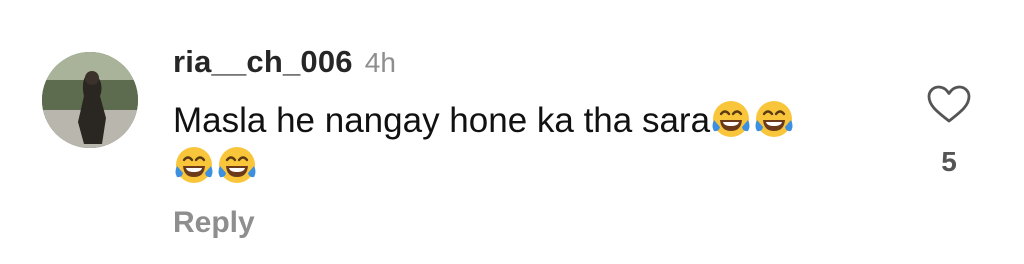  I want to click on reply-button: Reply, so click(523, 223).